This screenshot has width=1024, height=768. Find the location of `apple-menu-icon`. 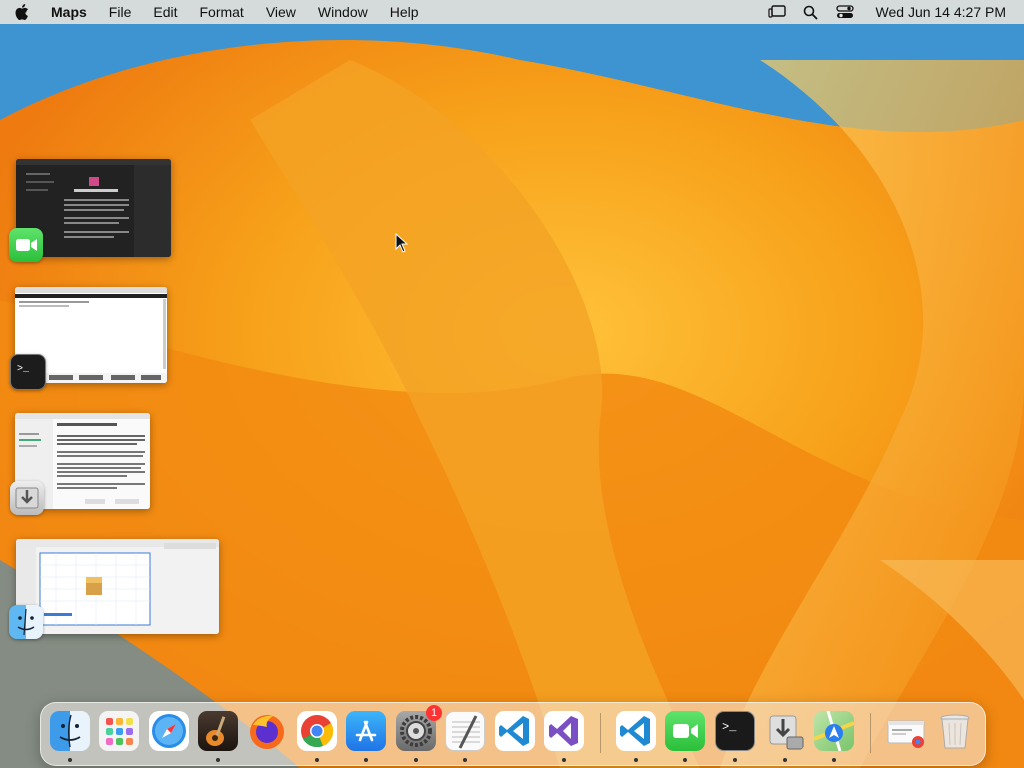

apple-menu-icon is located at coordinates (22, 12).